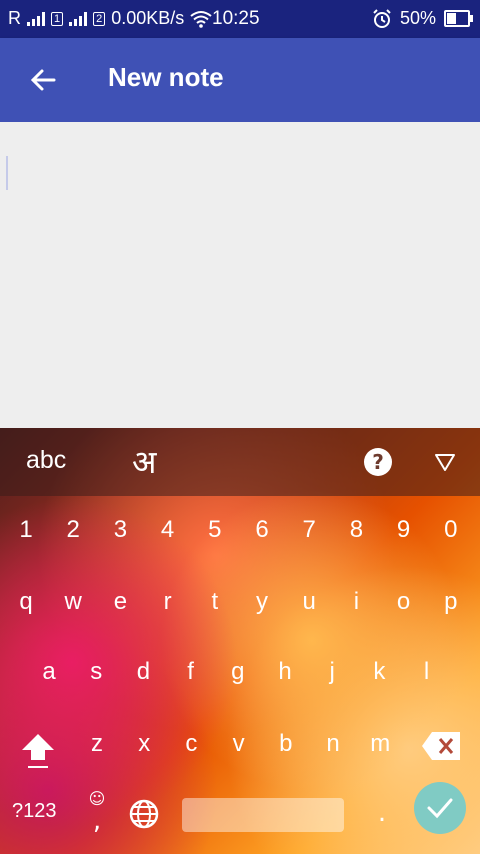 The width and height of the screenshot is (480, 854). Describe the element at coordinates (166, 77) in the screenshot. I see `page-title: New note` at that location.